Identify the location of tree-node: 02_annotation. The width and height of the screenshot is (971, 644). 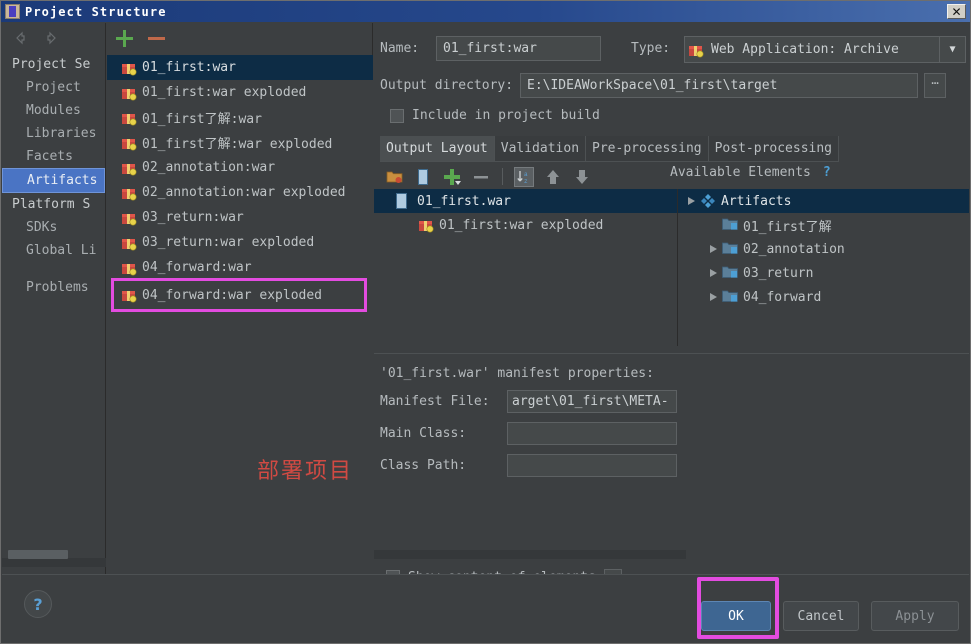
(823, 249).